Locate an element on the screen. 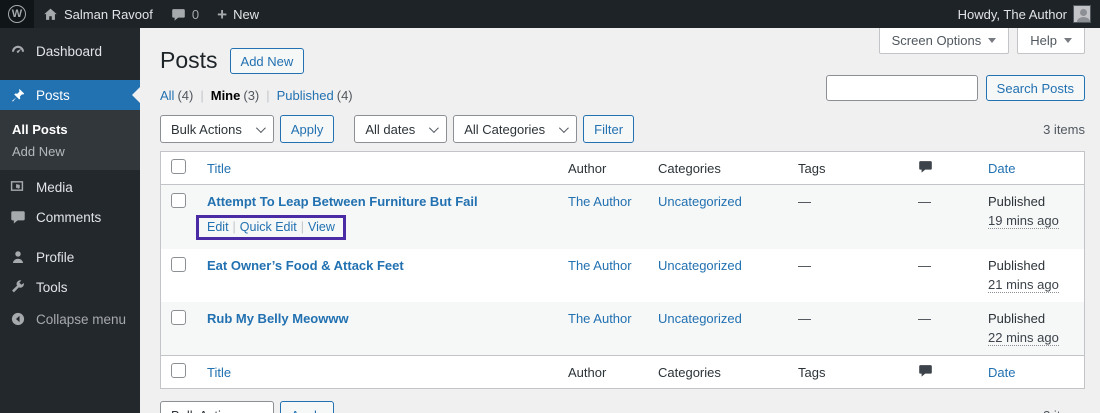  howdy-account-menu: Howdy, The Author is located at coordinates (1024, 14).